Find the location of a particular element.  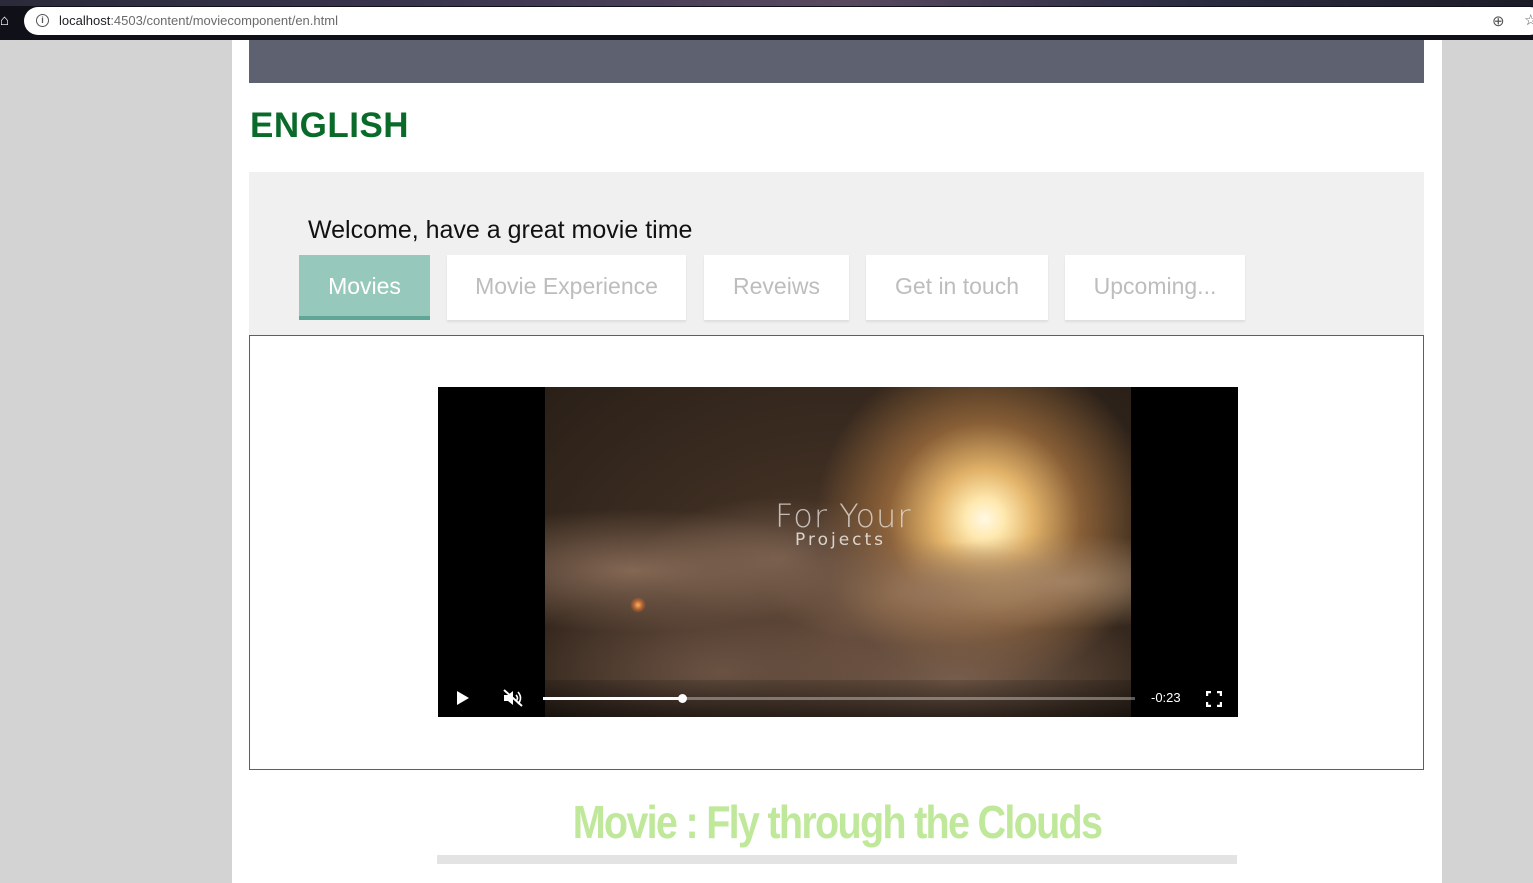

browser-theme-strip is located at coordinates (766, 3).